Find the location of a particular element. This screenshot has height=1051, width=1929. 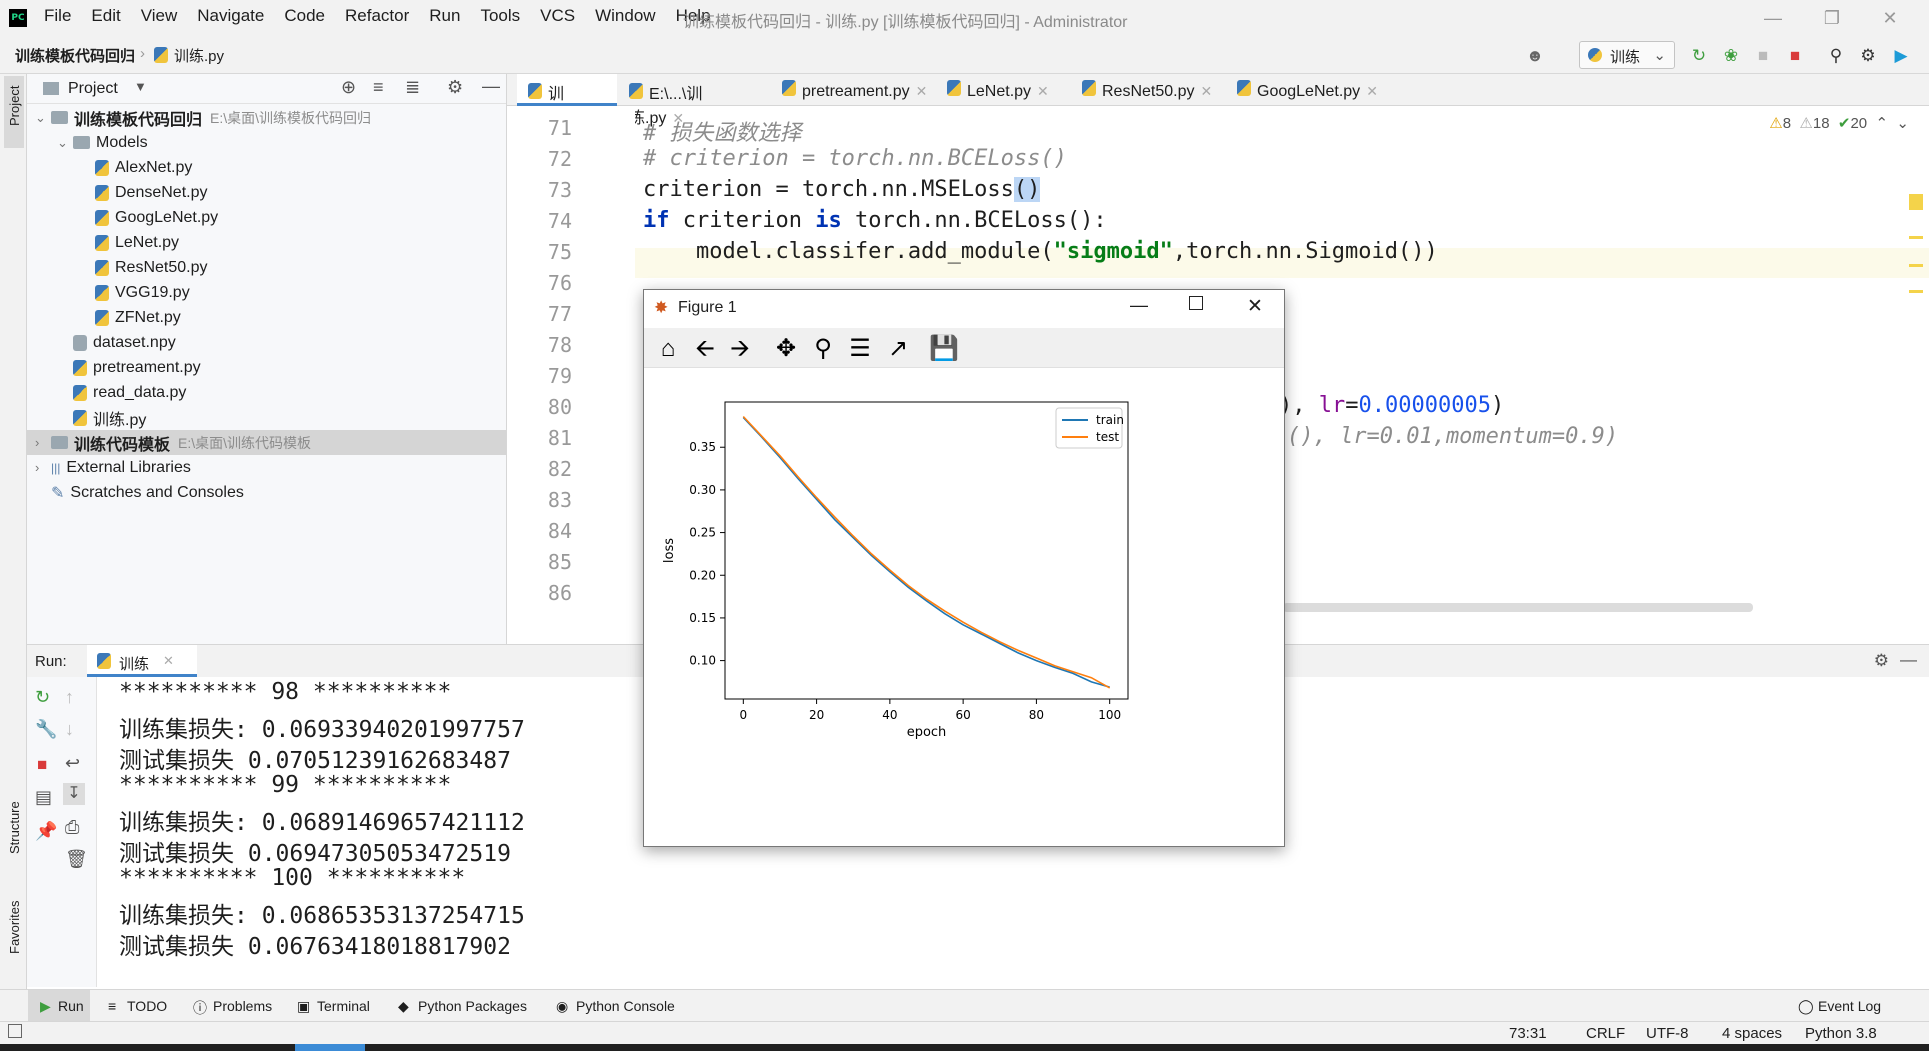

menu-code: Code is located at coordinates (304, 16).